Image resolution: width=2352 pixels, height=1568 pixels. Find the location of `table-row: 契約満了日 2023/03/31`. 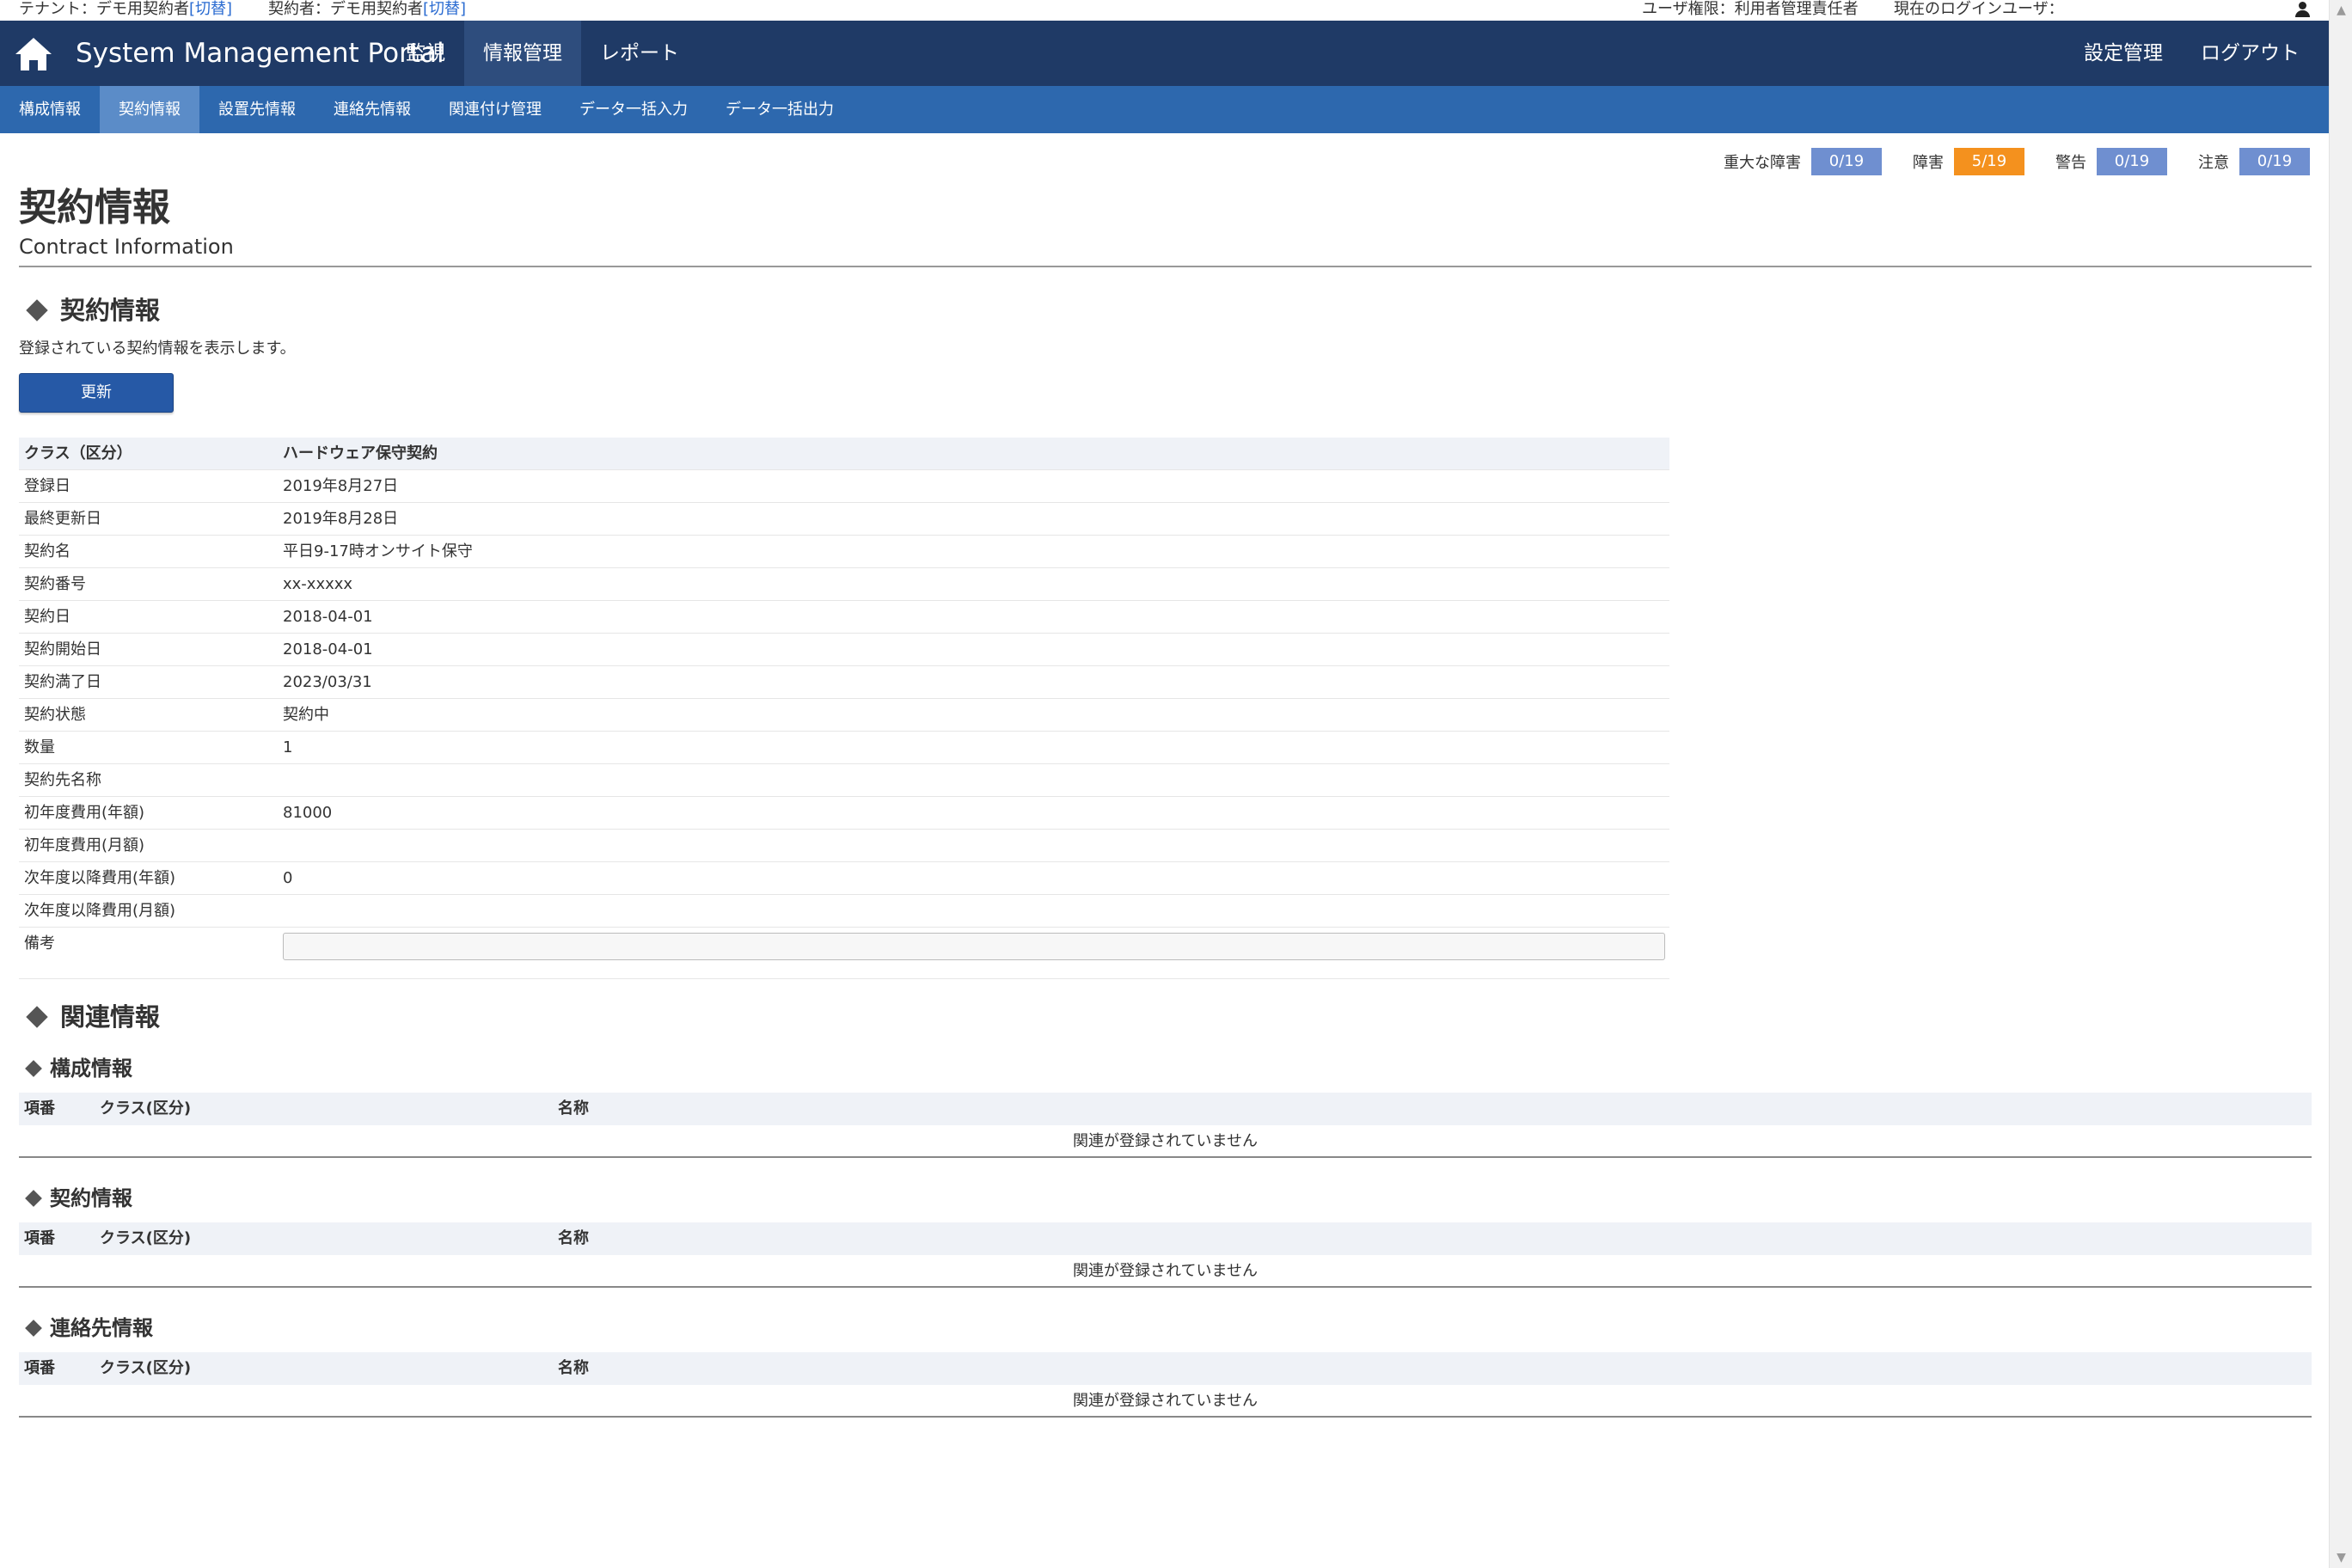

table-row: 契約満了日 2023/03/31 is located at coordinates (844, 682).